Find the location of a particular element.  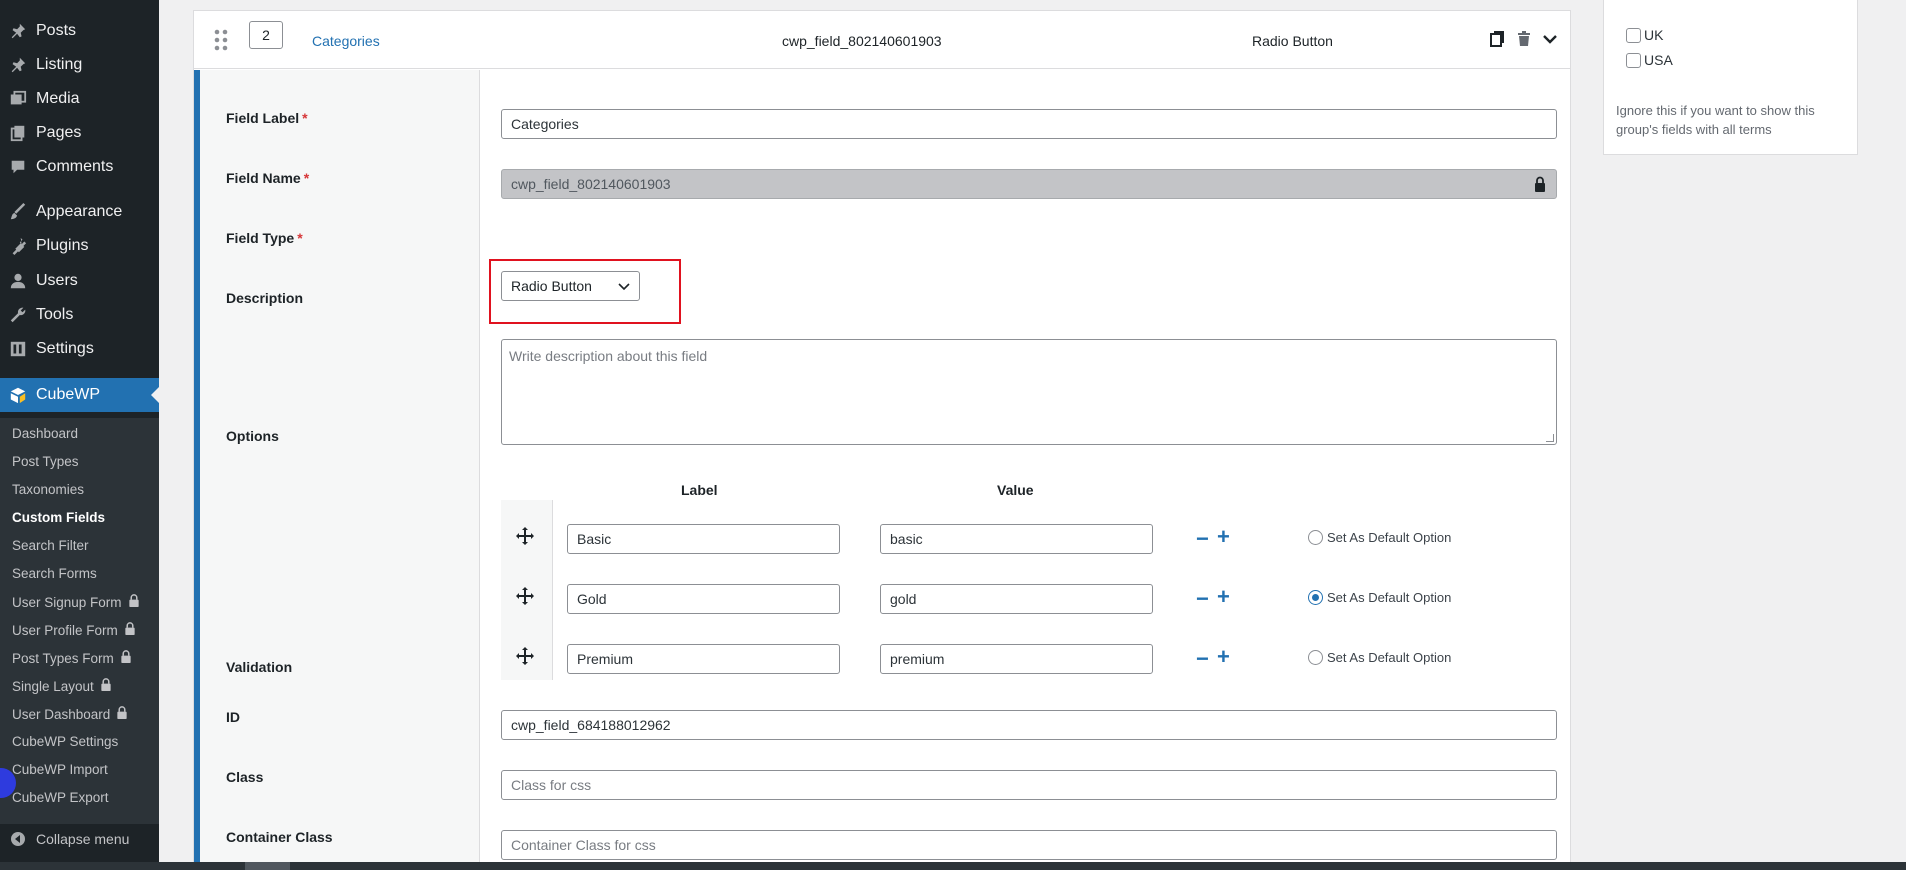

container-class-heading: Container Class is located at coordinates (279, 837).